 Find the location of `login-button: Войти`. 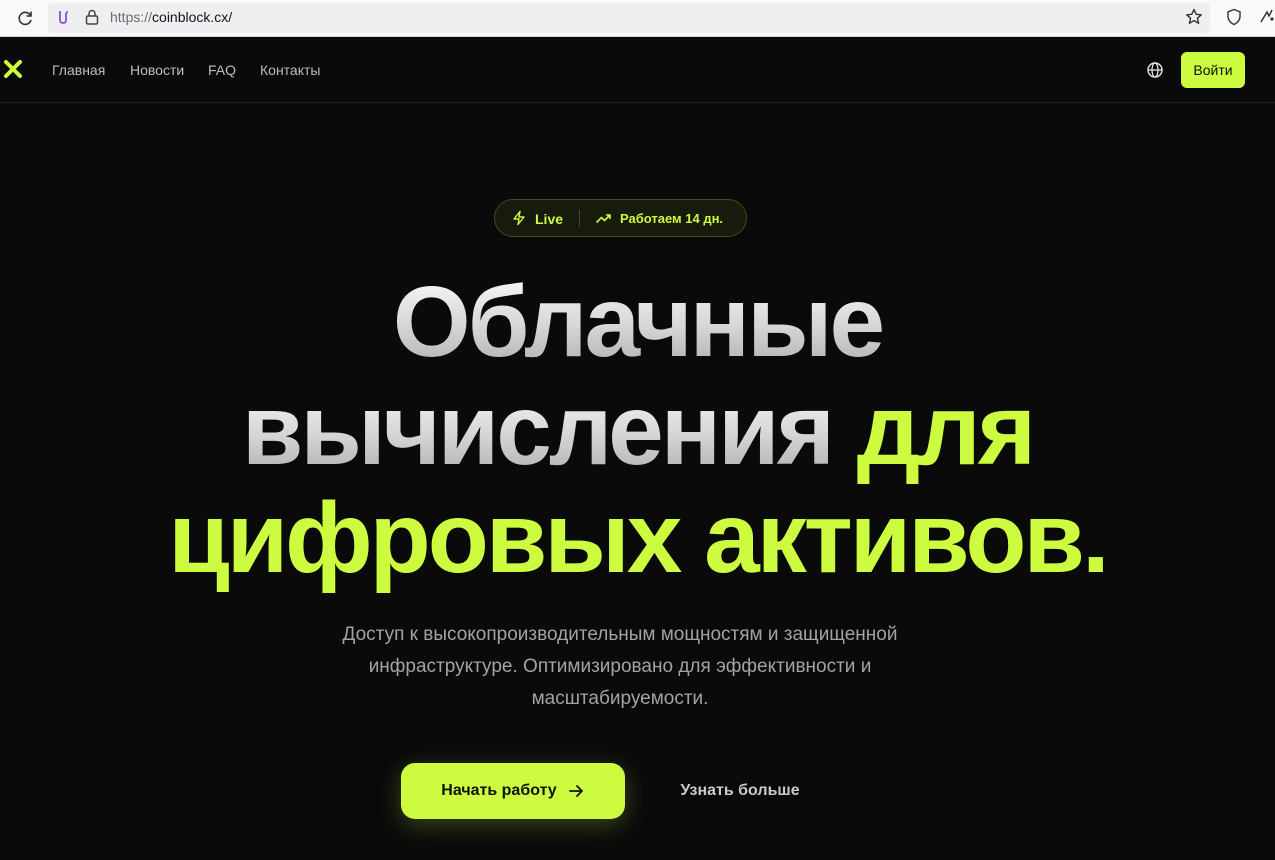

login-button: Войти is located at coordinates (1213, 70).